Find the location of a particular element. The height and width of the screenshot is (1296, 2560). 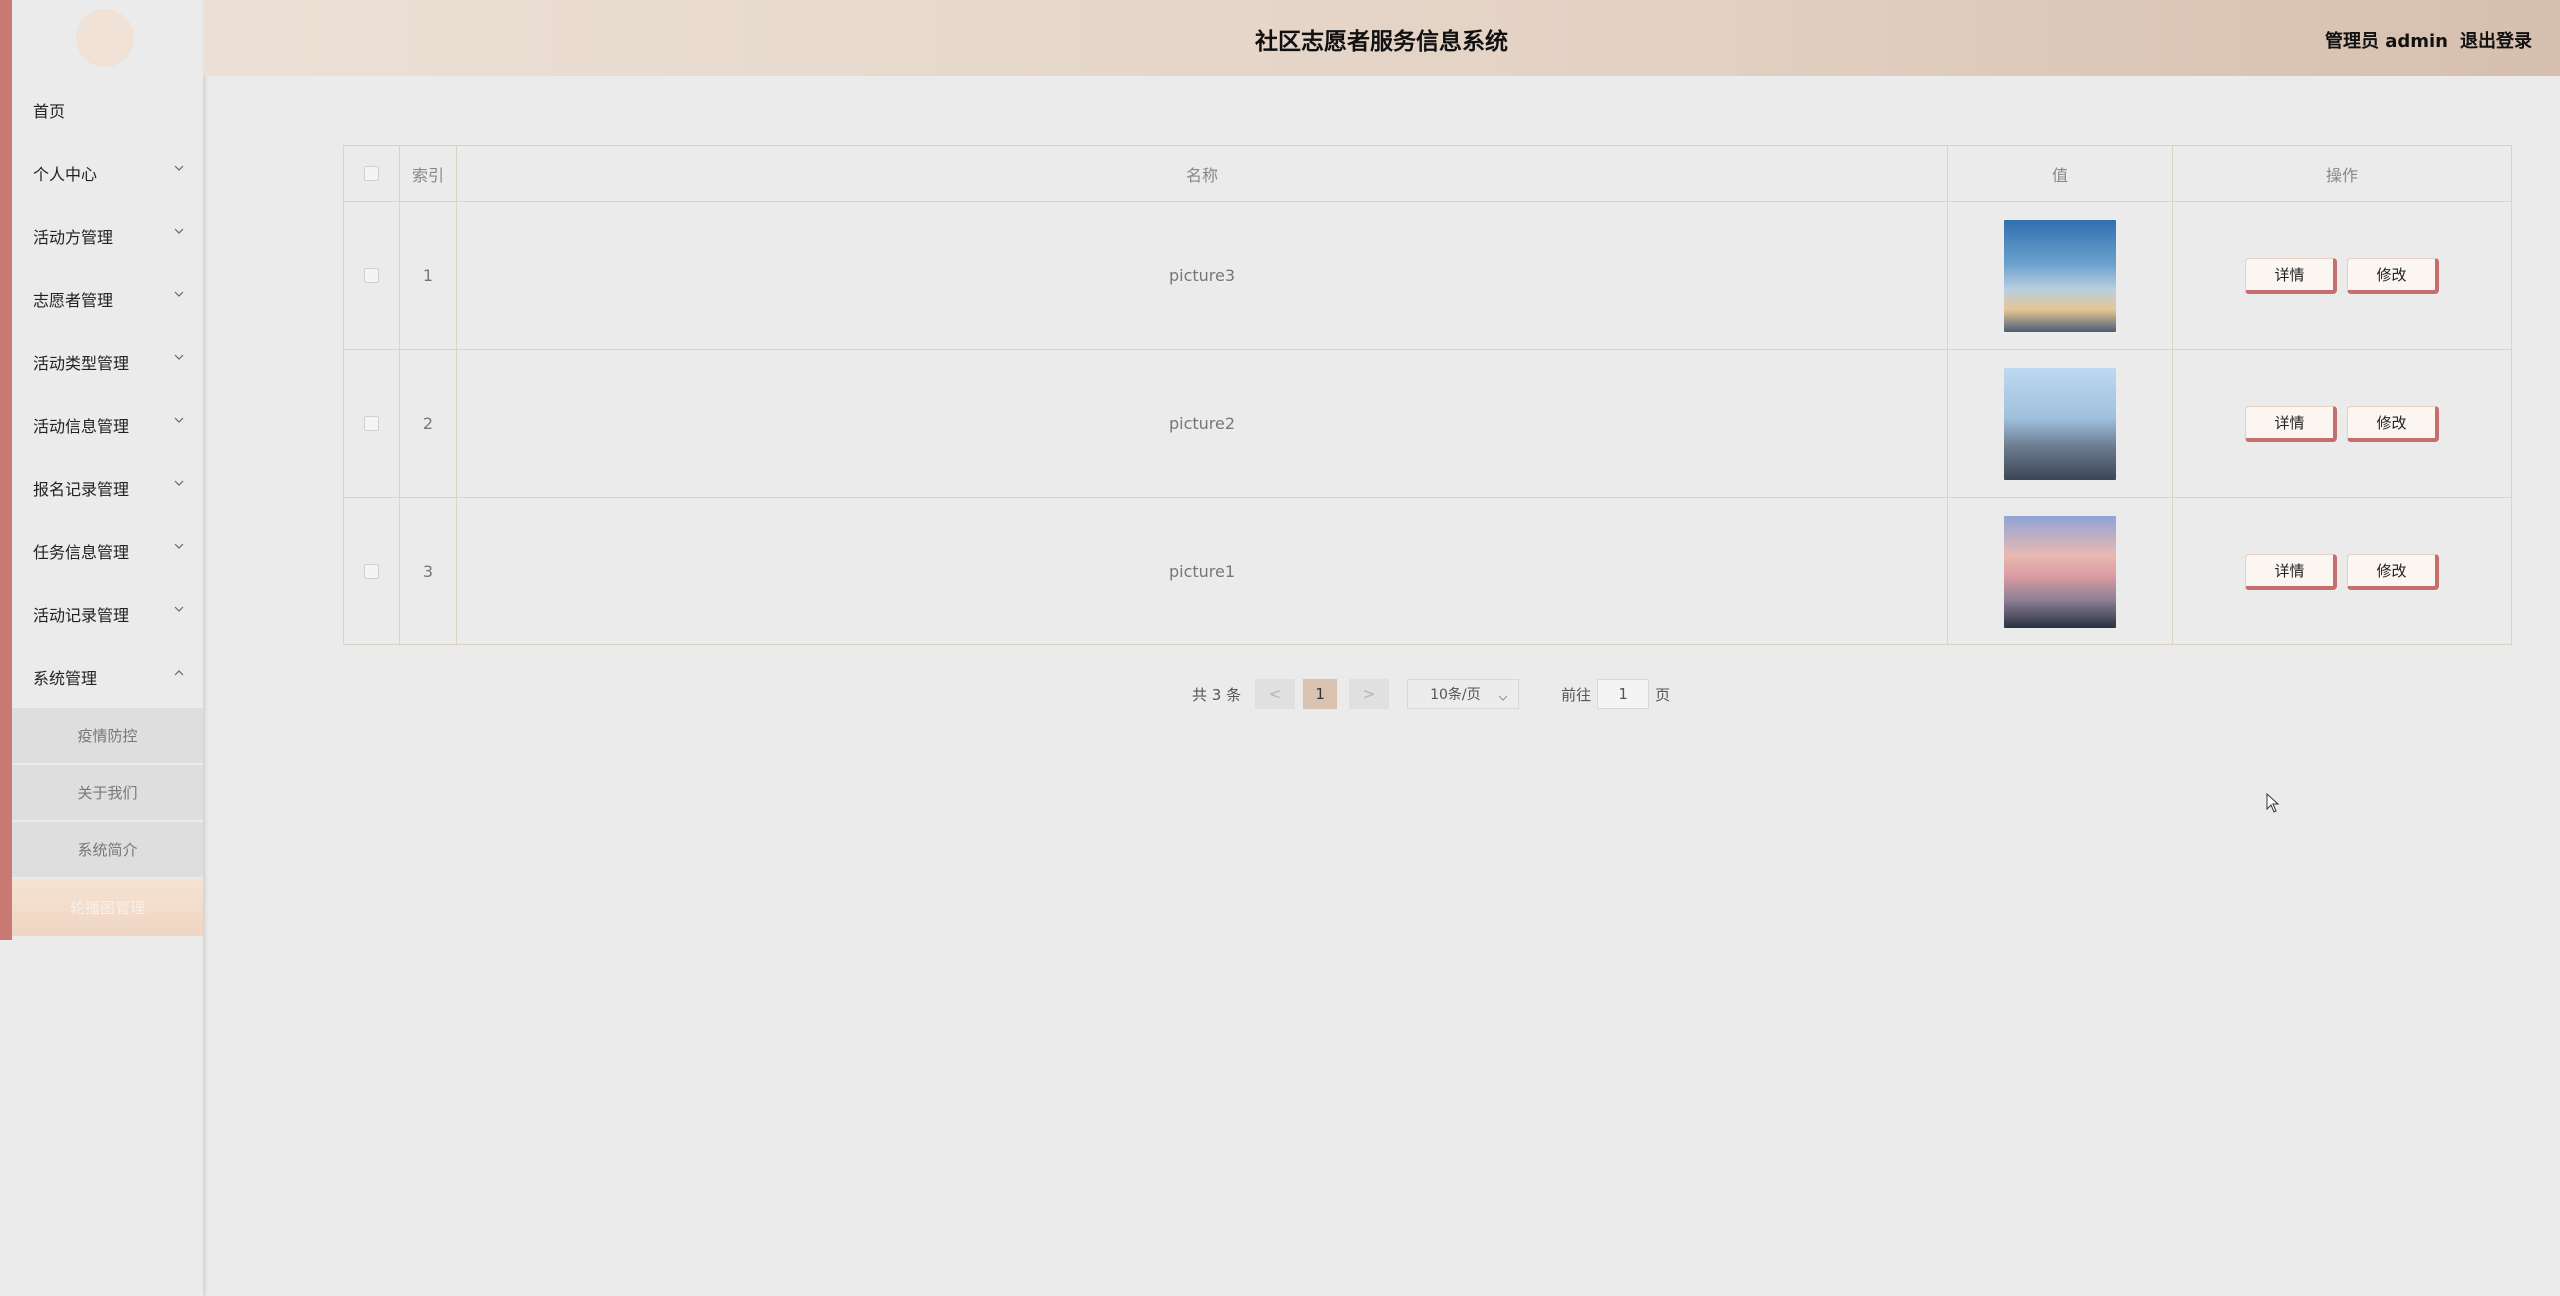

table-row: 2 picture2 详情 修改 is located at coordinates (1427, 424).